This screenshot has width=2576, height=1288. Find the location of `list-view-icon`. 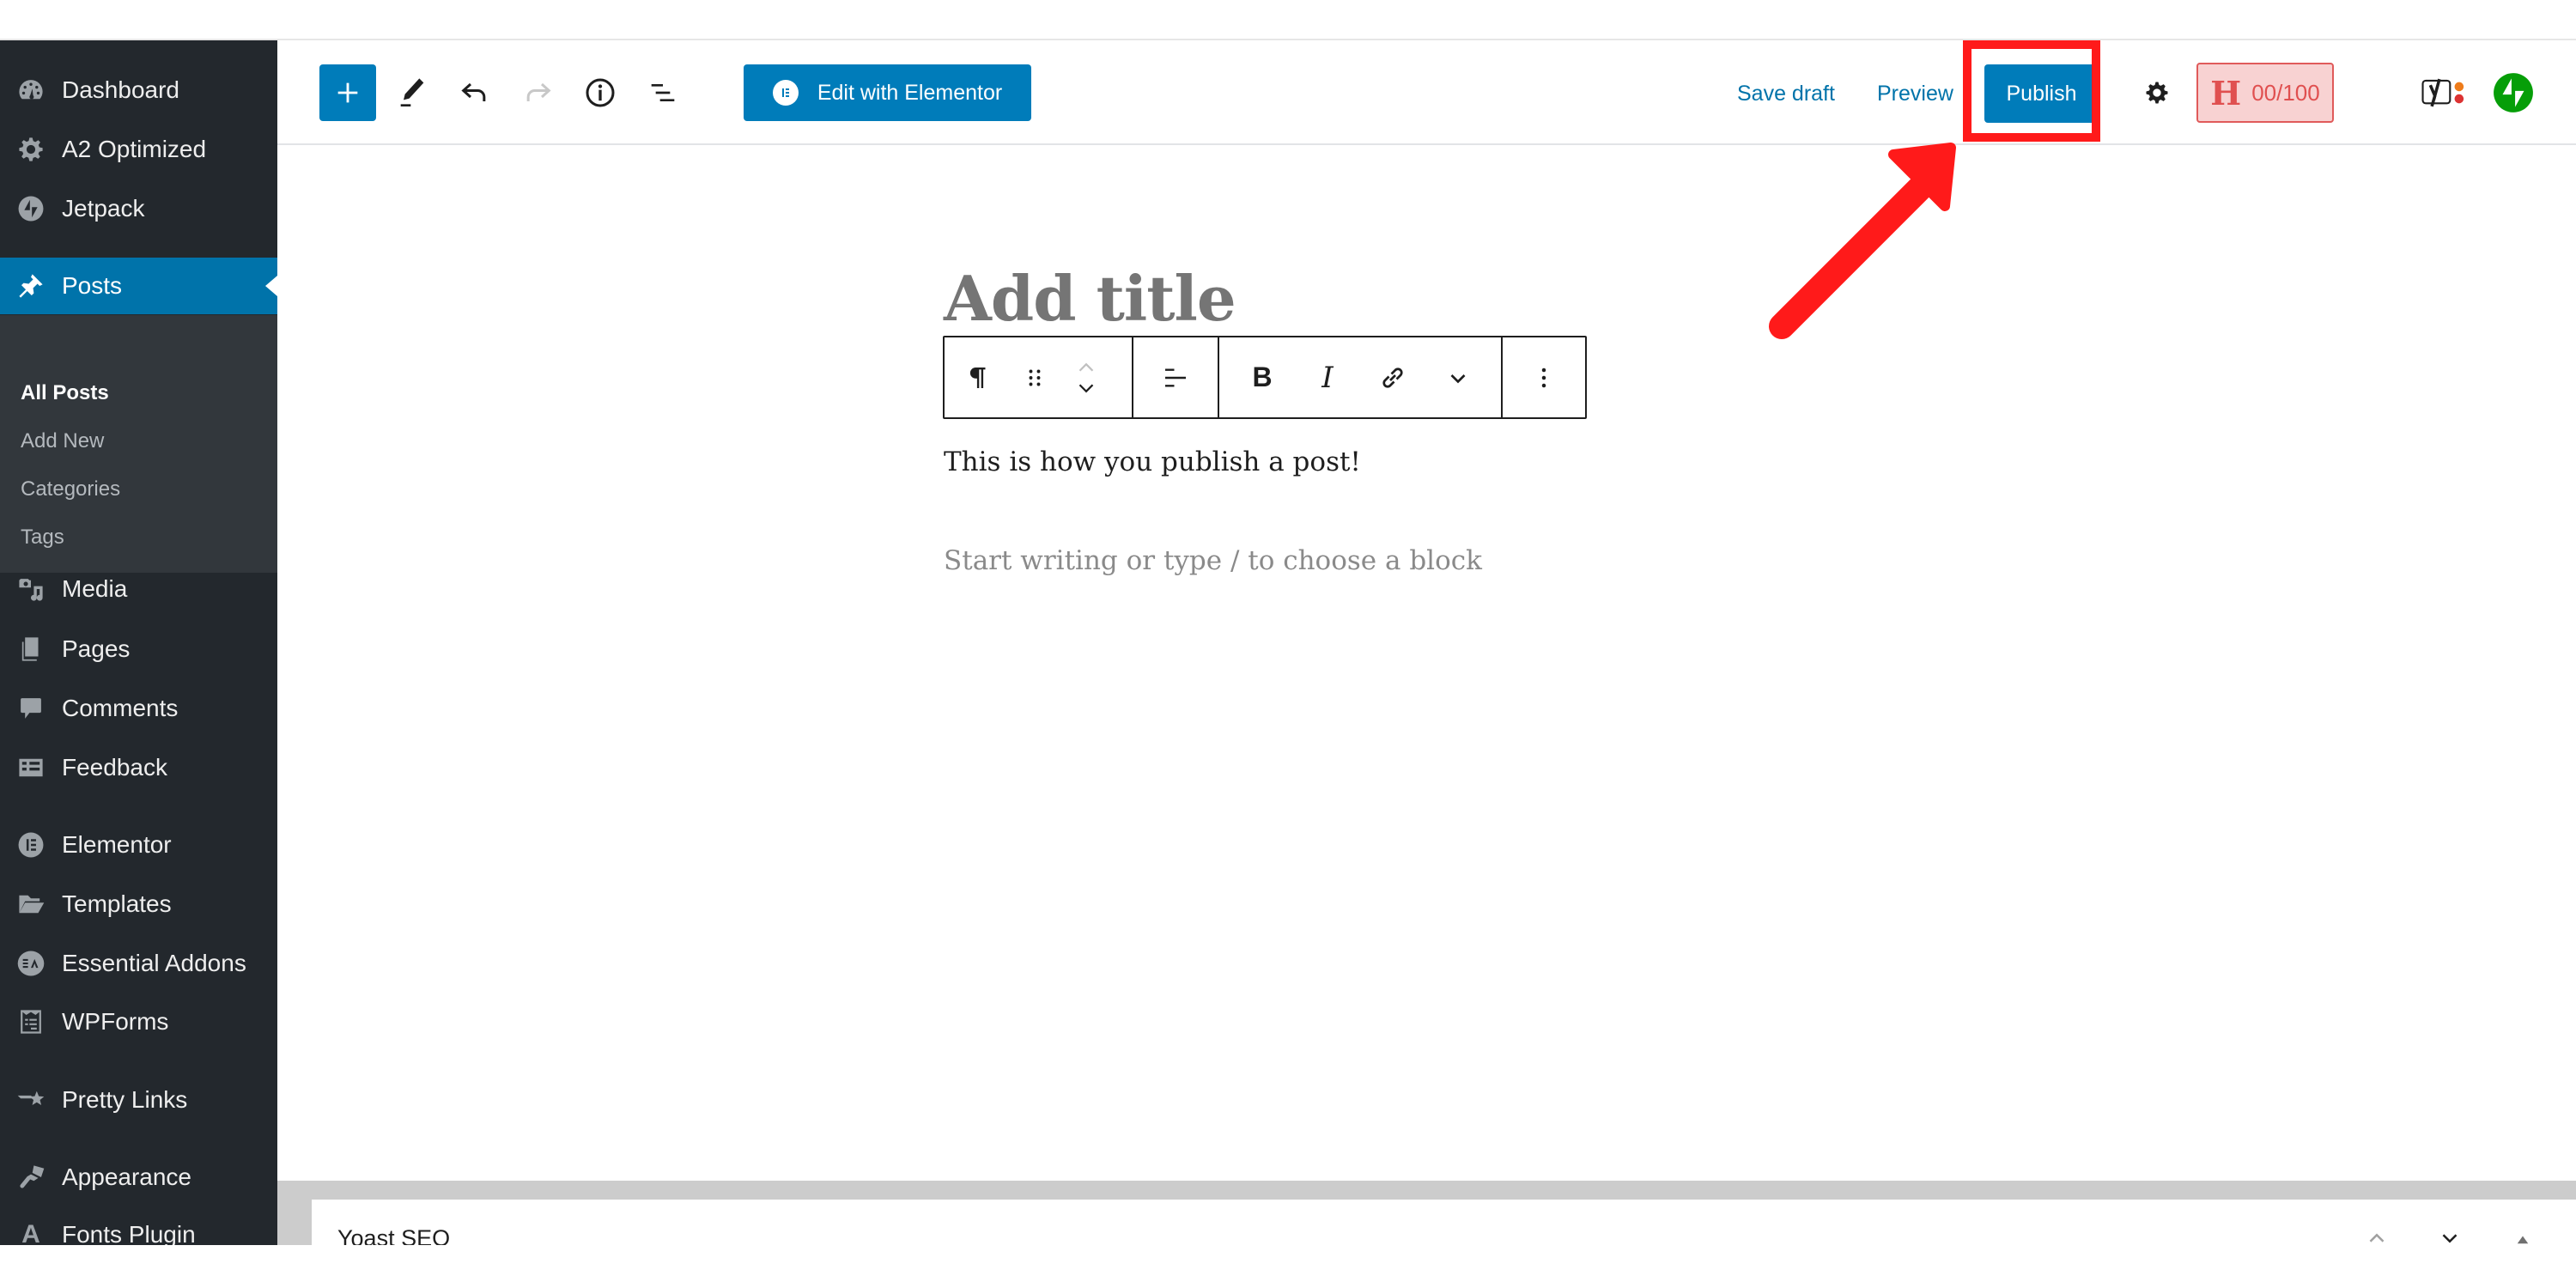

list-view-icon is located at coordinates (663, 93).